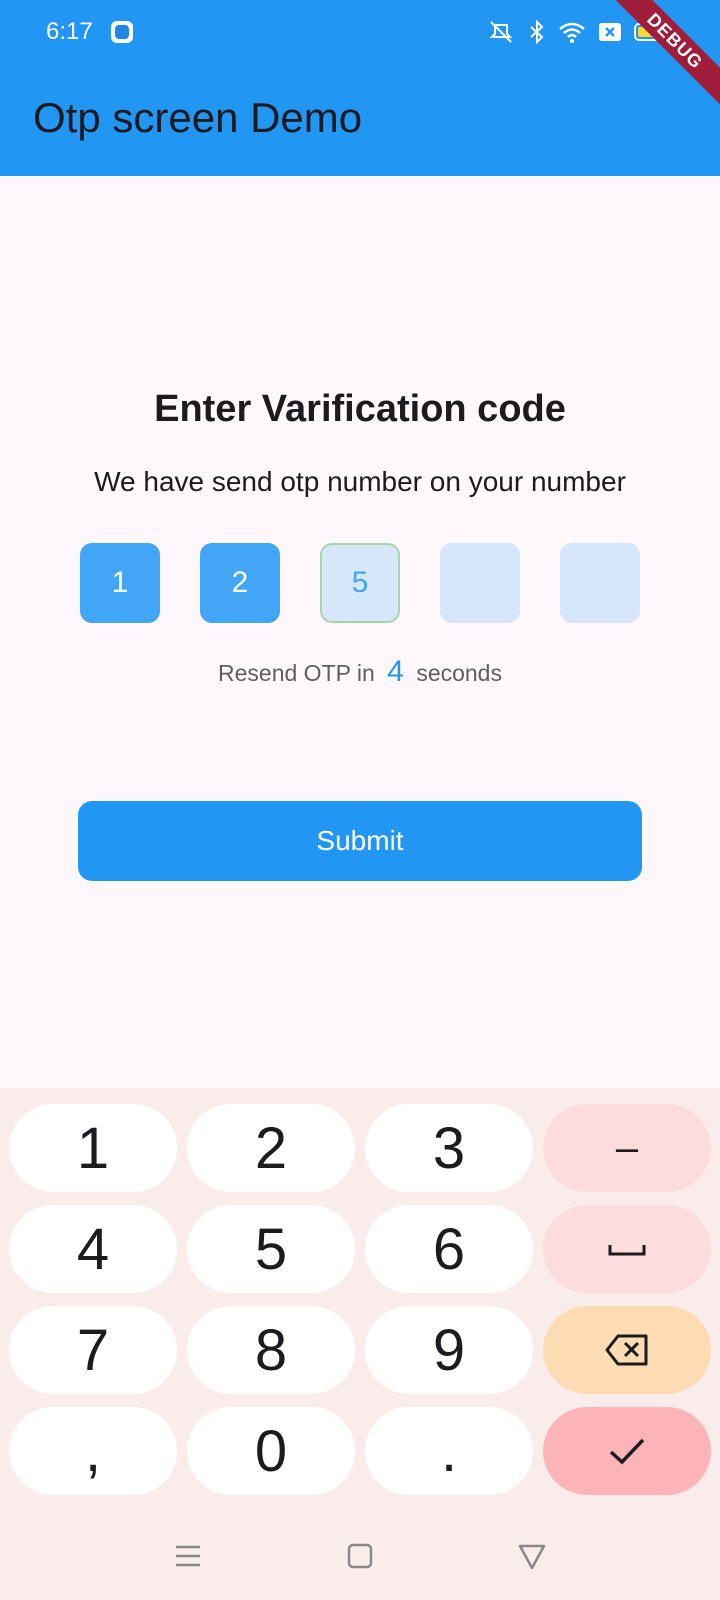 This screenshot has height=1600, width=720. I want to click on check-icon, so click(627, 1451).